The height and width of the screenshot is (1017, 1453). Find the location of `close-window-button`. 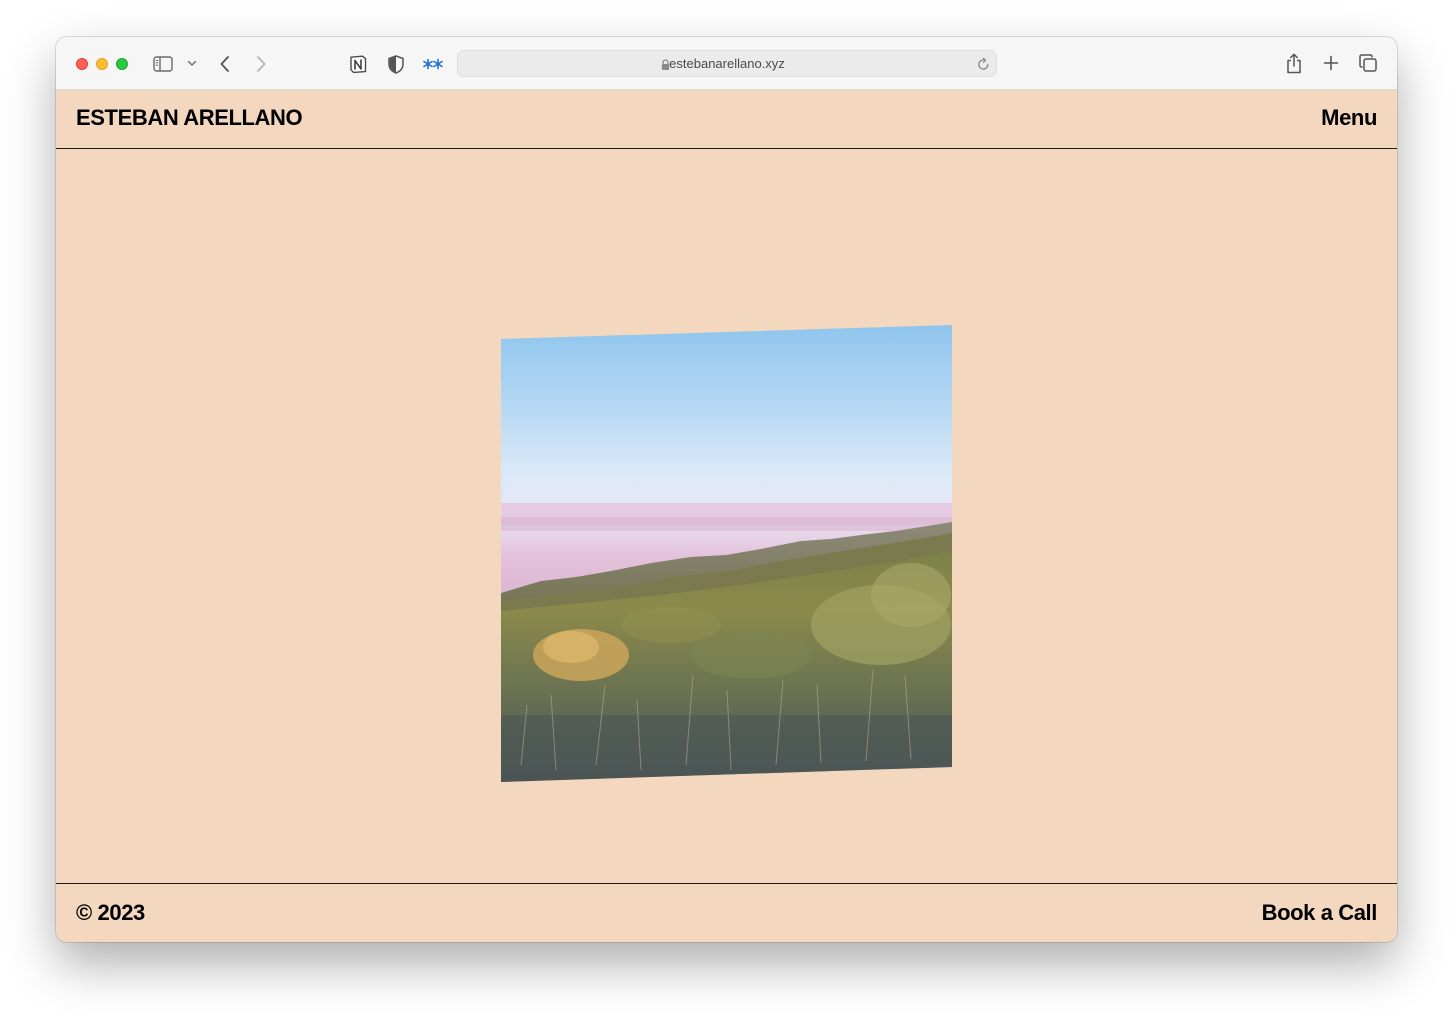

close-window-button is located at coordinates (82, 64).